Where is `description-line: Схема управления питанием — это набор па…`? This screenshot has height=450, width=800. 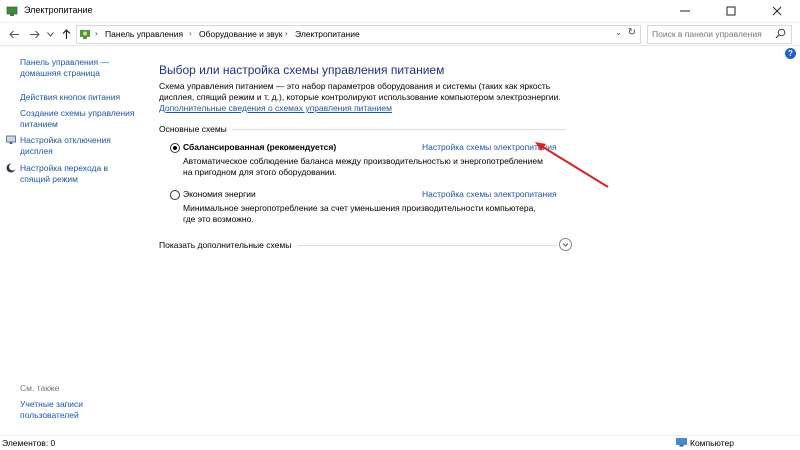 description-line: Схема управления питанием — это набор па… is located at coordinates (355, 86).